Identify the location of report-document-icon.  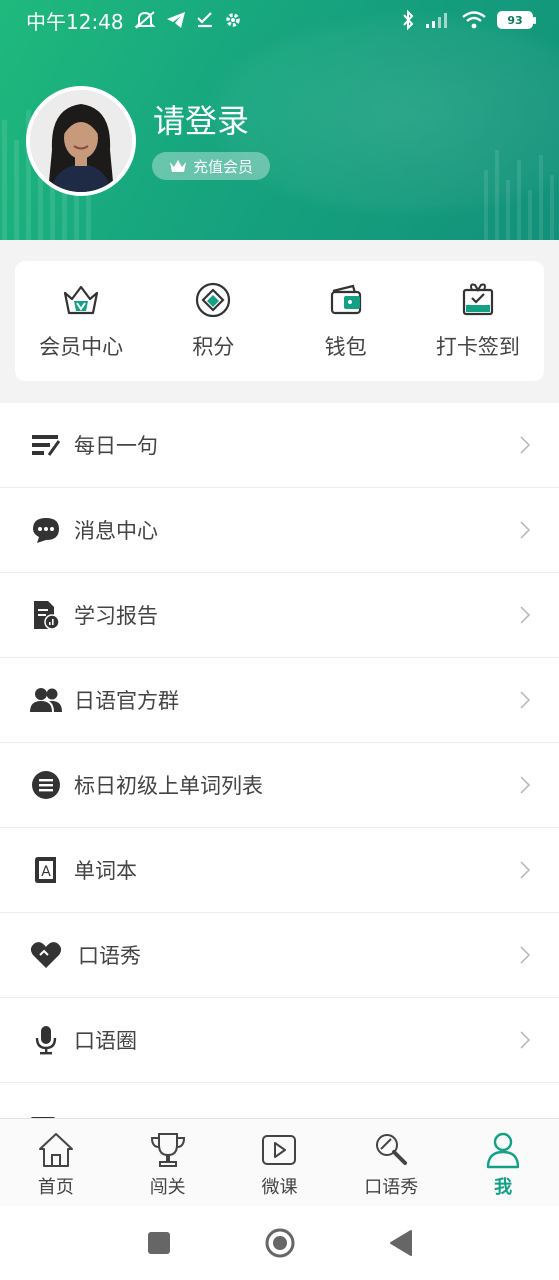
(47, 615).